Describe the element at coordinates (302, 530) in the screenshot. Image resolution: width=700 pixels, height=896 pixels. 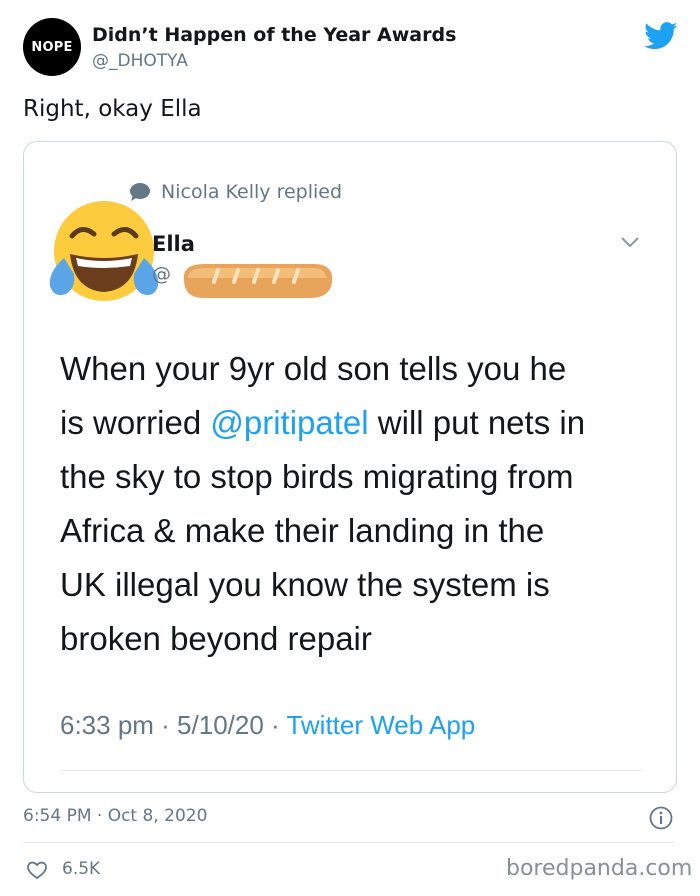
I see `body-line: Africa & make their landing in the` at that location.